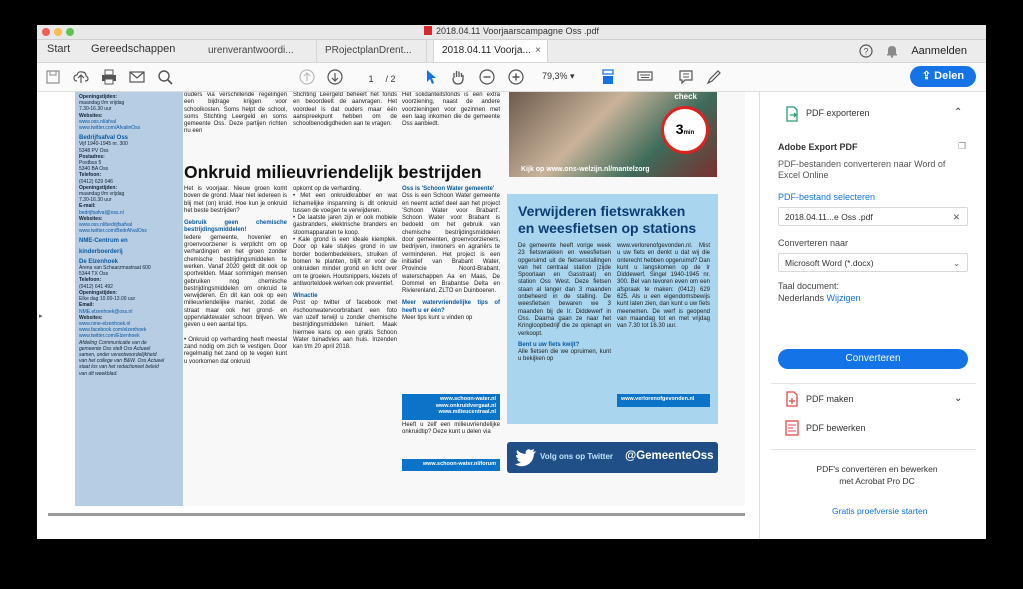  Describe the element at coordinates (458, 77) in the screenshot. I see `hand-tool-icon` at that location.